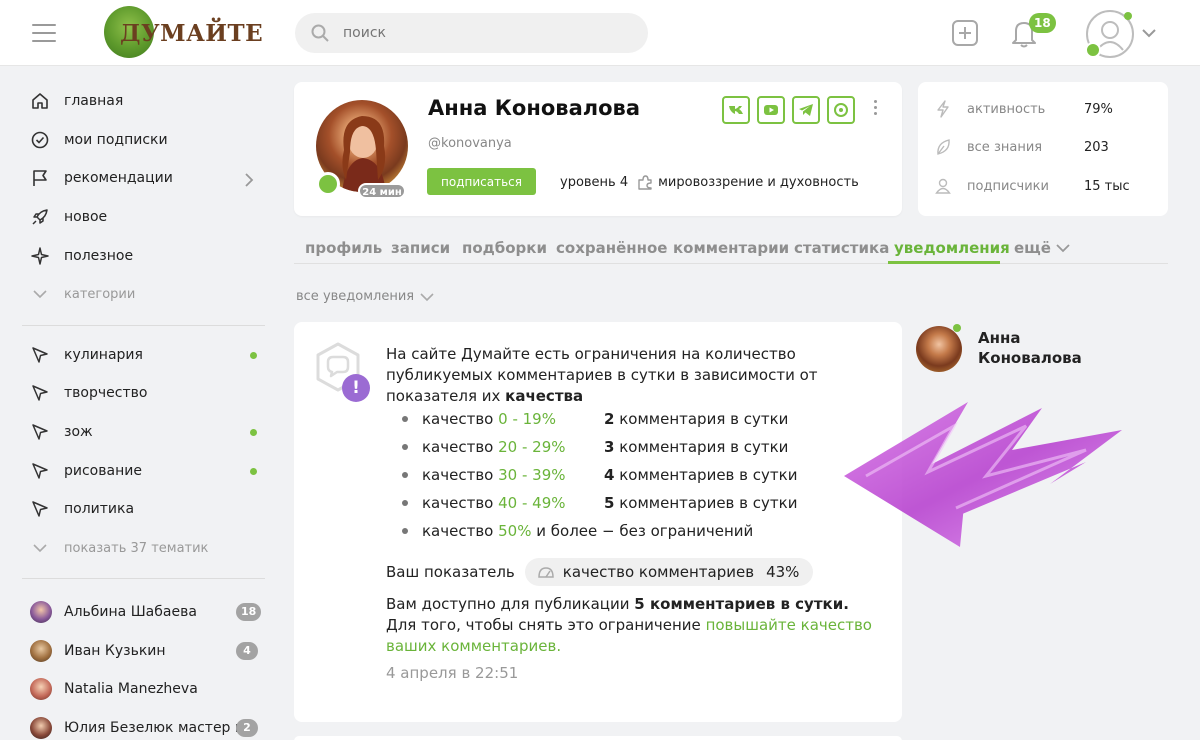 This screenshot has width=1200, height=740. What do you see at coordinates (1042, 23) in the screenshot?
I see `notifications-badge: 18` at bounding box center [1042, 23].